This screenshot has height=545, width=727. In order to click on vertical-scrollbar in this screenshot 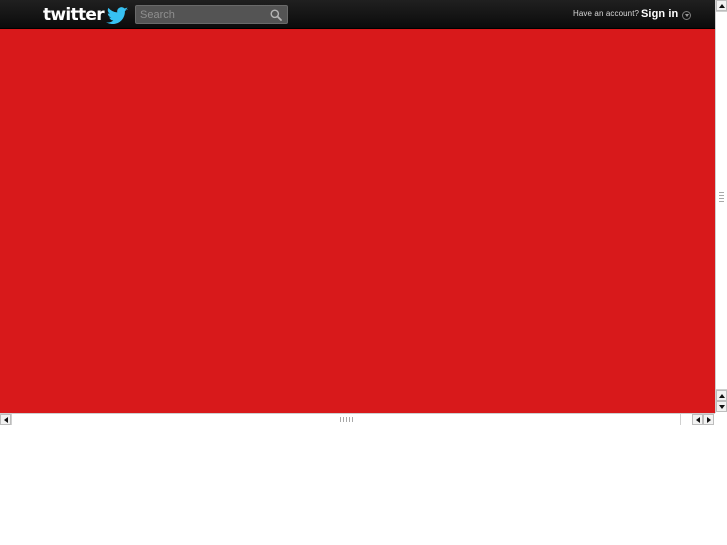, I will do `click(721, 206)`.